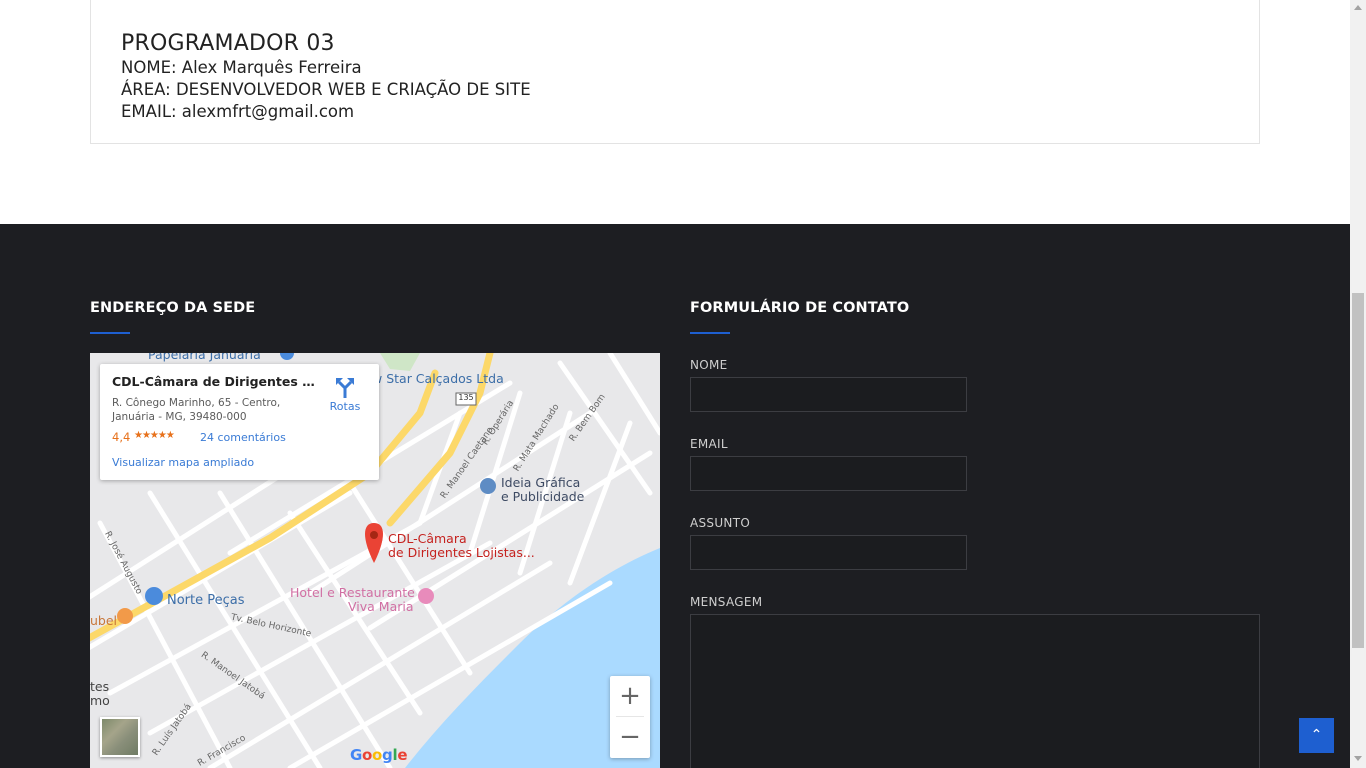  What do you see at coordinates (975, 691) in the screenshot?
I see `message-textarea` at bounding box center [975, 691].